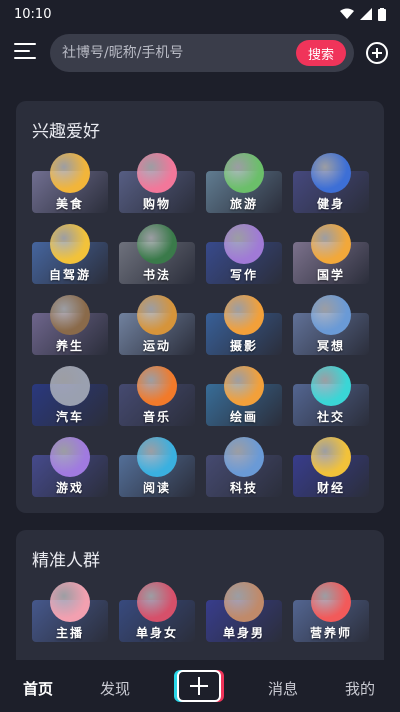 The height and width of the screenshot is (712, 400). What do you see at coordinates (66, 132) in the screenshot?
I see `hobbies-title: 兴趣爱好` at bounding box center [66, 132].